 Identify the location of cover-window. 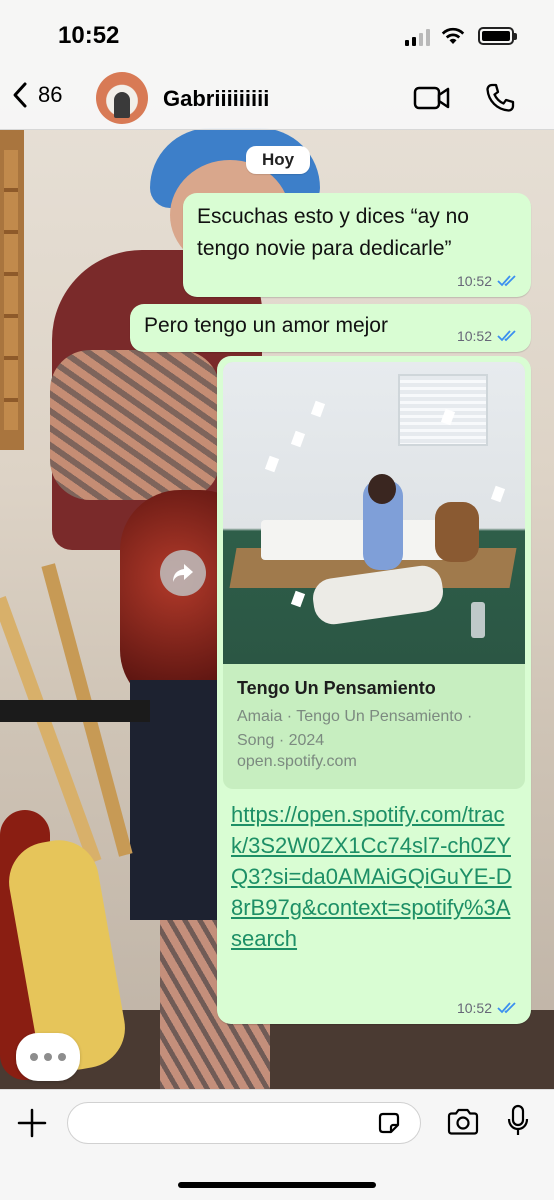
(443, 410).